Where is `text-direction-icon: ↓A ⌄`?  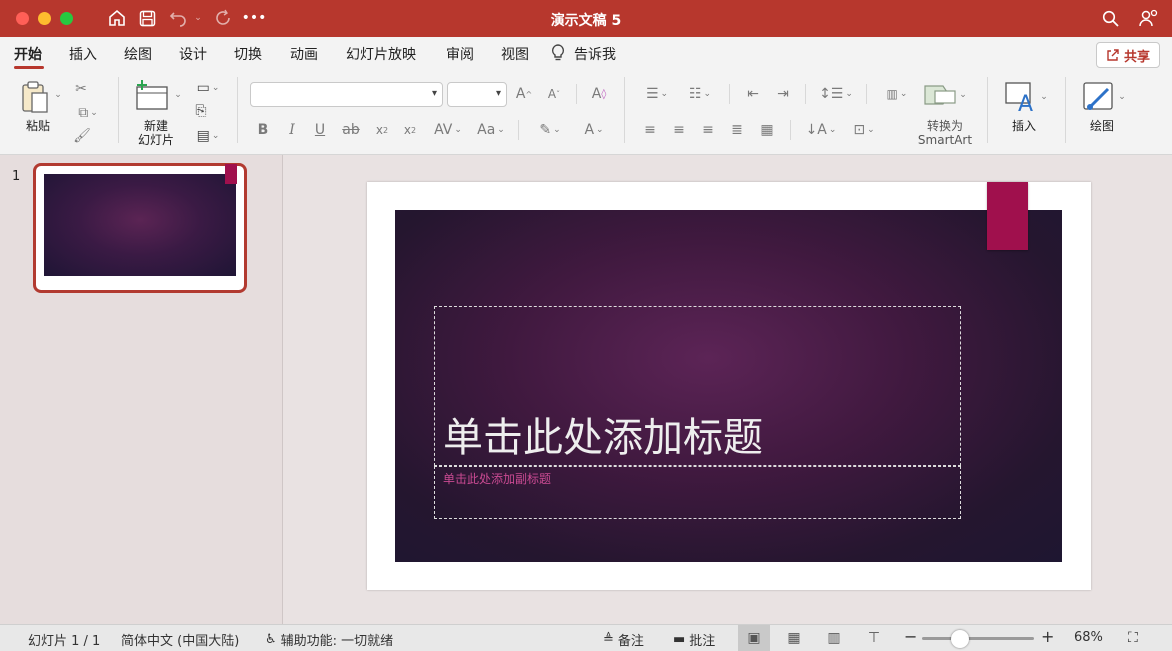 text-direction-icon: ↓A ⌄ is located at coordinates (821, 130).